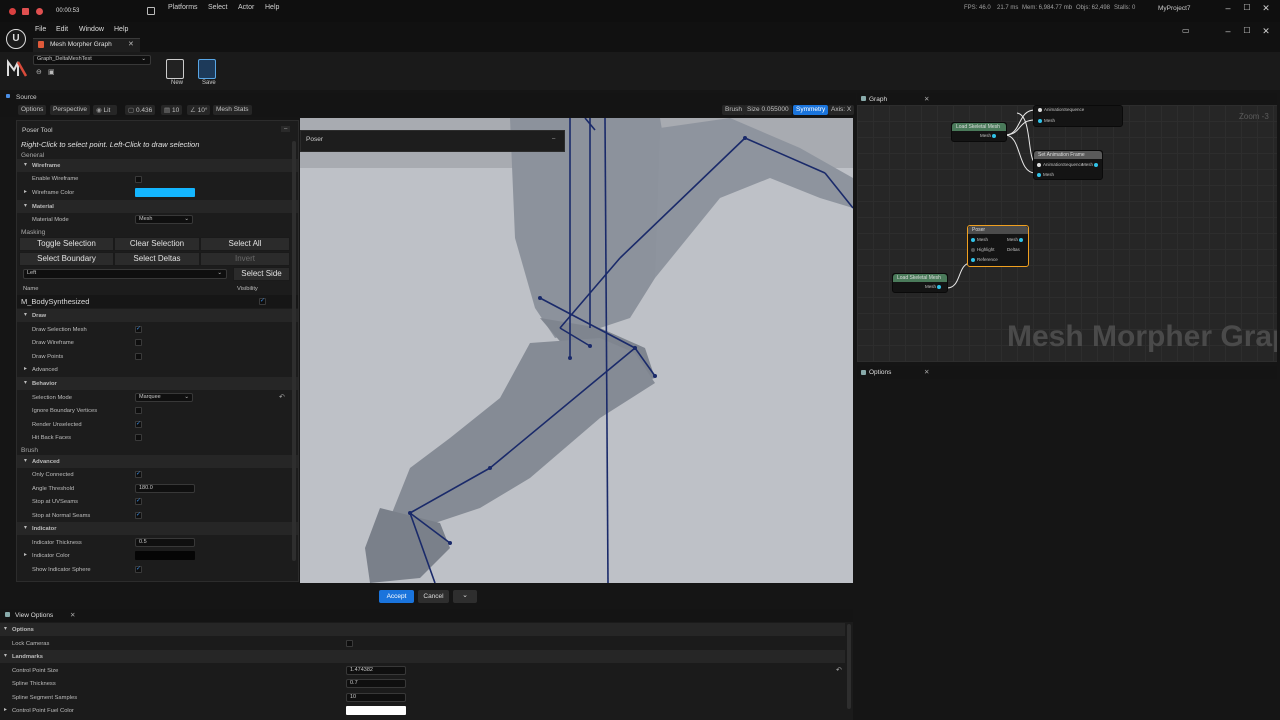 This screenshot has height=720, width=1280. What do you see at coordinates (199, 110) in the screenshot?
I see `rotation-snap-button: ∠ 10°` at bounding box center [199, 110].